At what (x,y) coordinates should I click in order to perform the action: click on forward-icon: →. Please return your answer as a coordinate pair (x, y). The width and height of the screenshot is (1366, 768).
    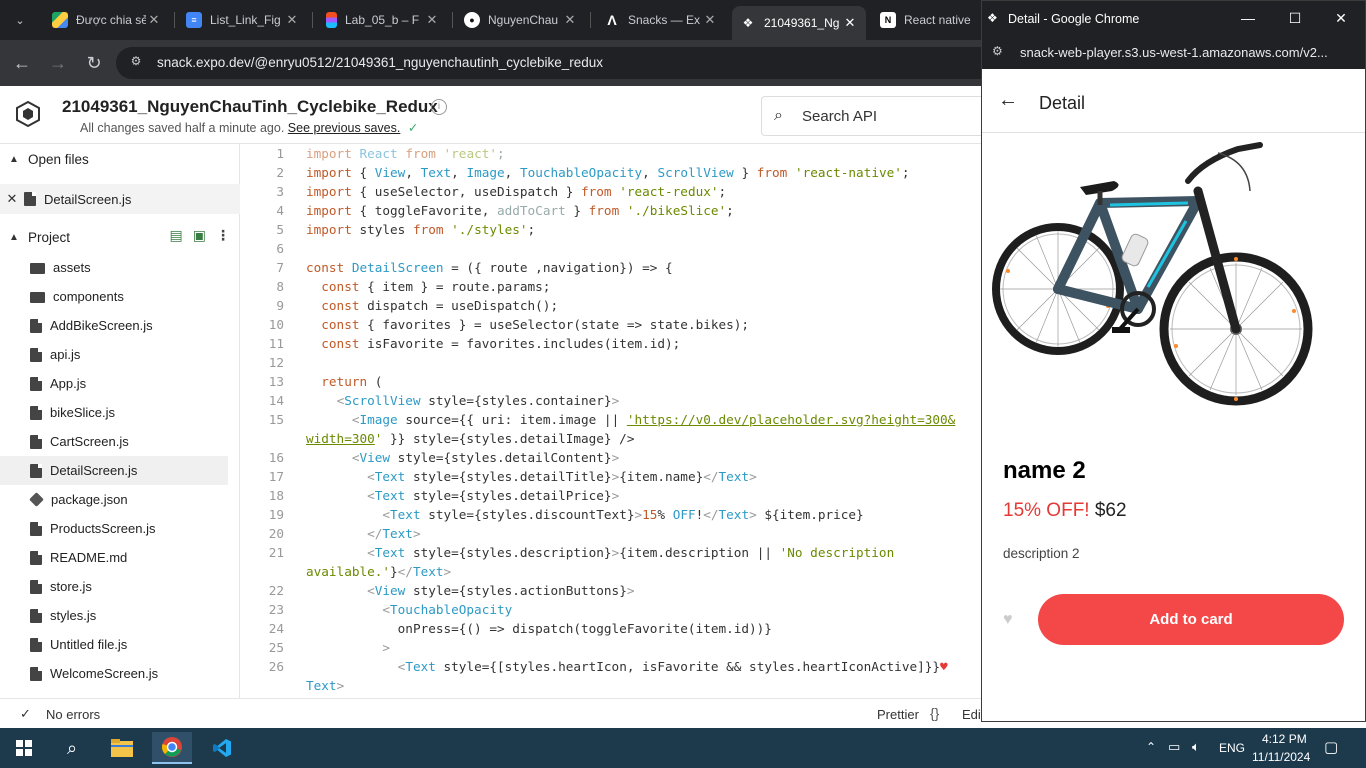
    Looking at the image, I should click on (58, 63).